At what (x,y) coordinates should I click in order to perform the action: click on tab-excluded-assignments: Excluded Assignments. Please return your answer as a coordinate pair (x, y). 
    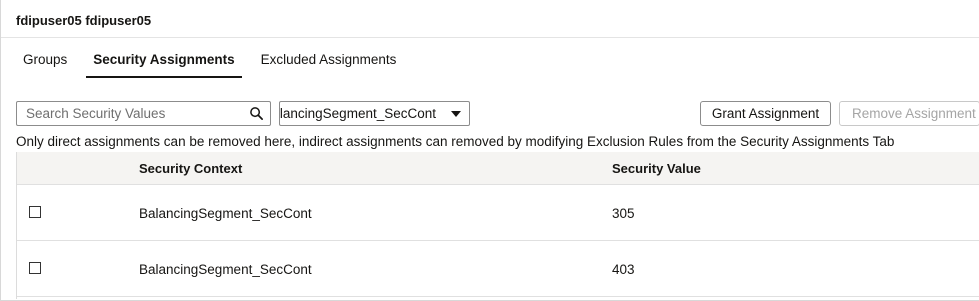
    Looking at the image, I should click on (329, 58).